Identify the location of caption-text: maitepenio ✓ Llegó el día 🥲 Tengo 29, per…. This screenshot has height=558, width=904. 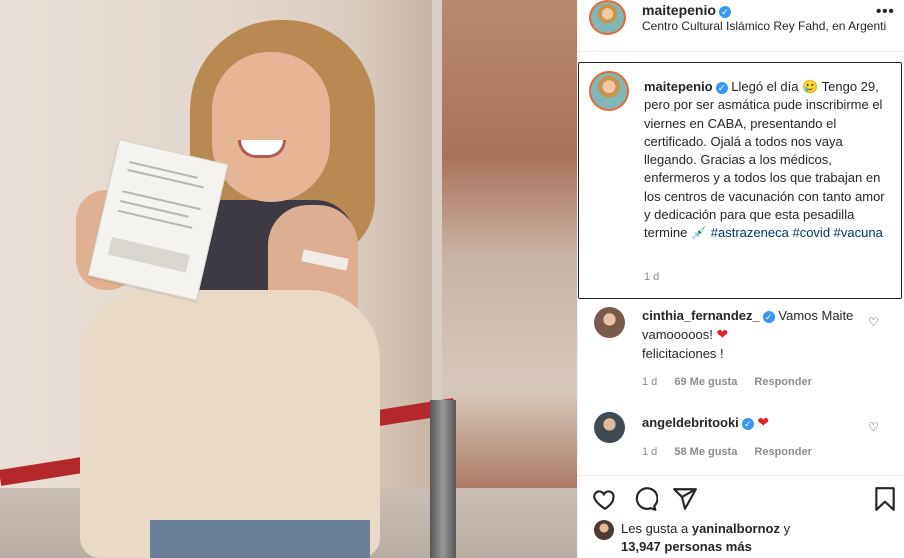
(766, 160).